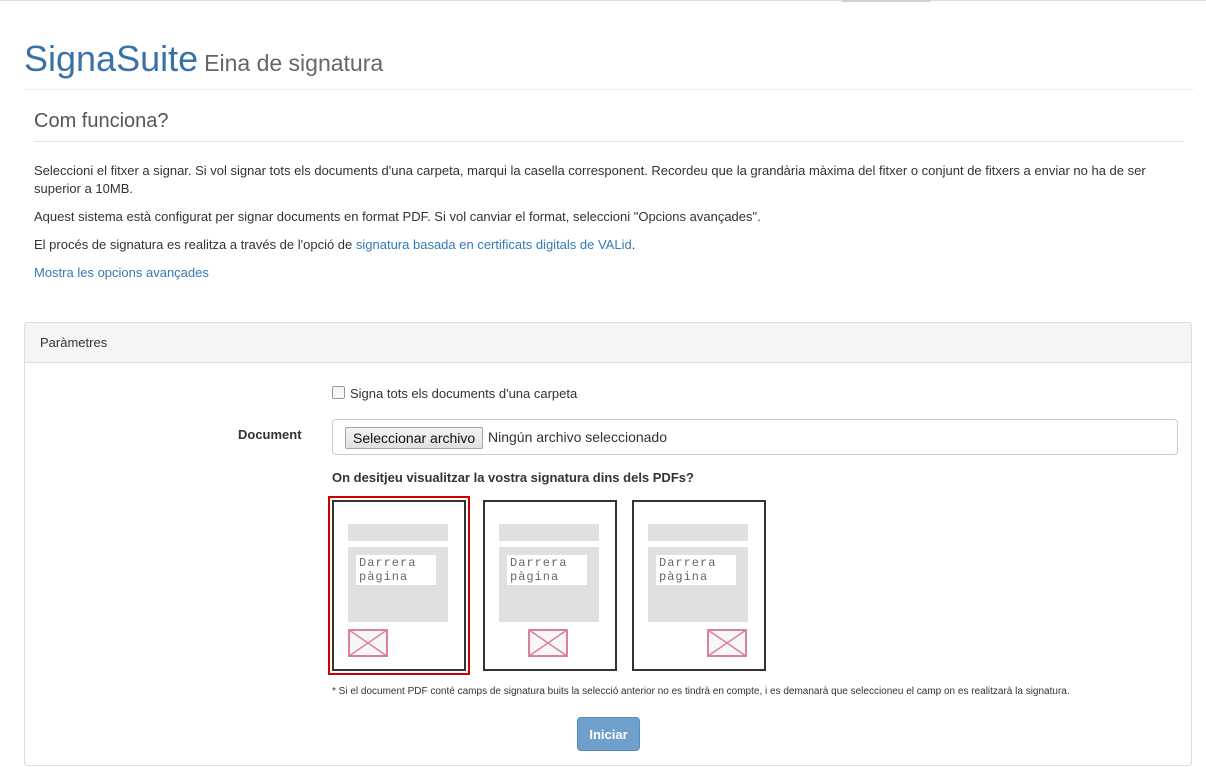 The height and width of the screenshot is (767, 1206). Describe the element at coordinates (74, 342) in the screenshot. I see `parameters-panel-title: Paràmetres` at that location.